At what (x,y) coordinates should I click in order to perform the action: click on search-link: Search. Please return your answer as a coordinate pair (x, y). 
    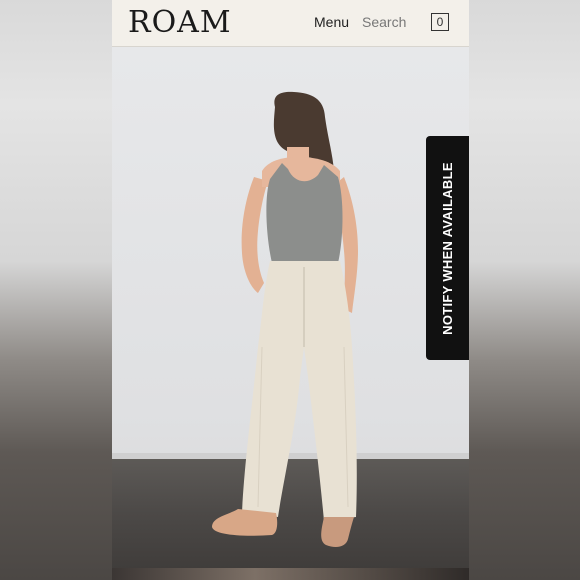
    Looking at the image, I should click on (384, 22).